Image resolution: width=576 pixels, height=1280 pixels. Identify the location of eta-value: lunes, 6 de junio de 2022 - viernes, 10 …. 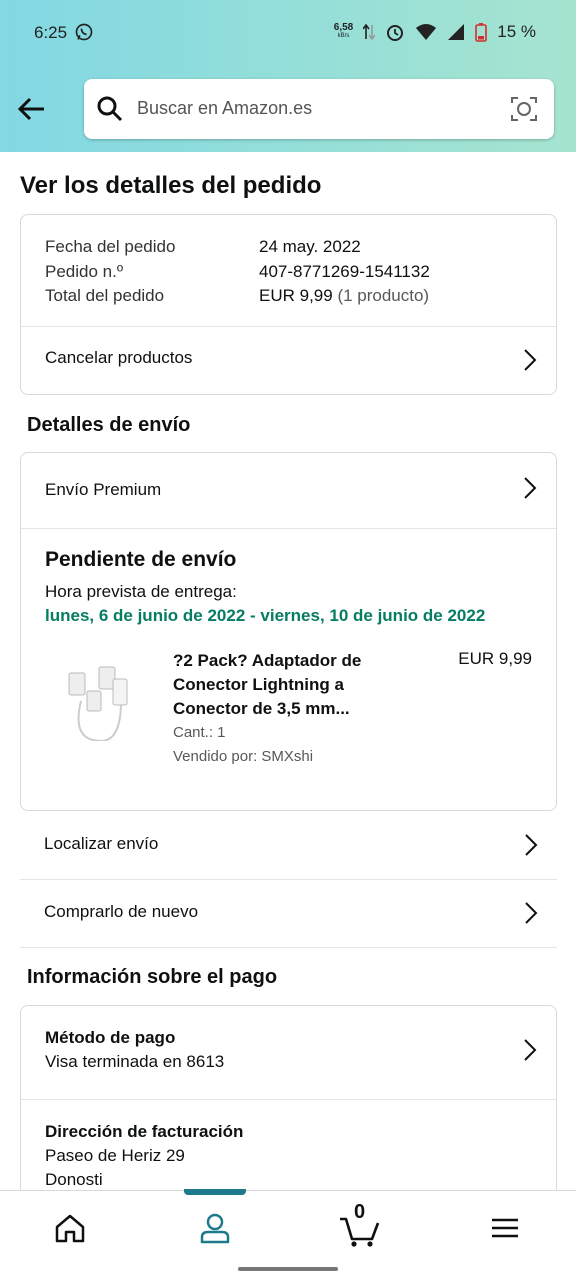
(265, 615).